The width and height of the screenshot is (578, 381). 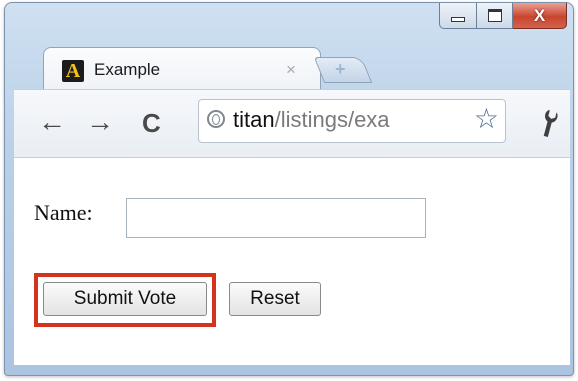 I want to click on close-icon: X, so click(x=539, y=15).